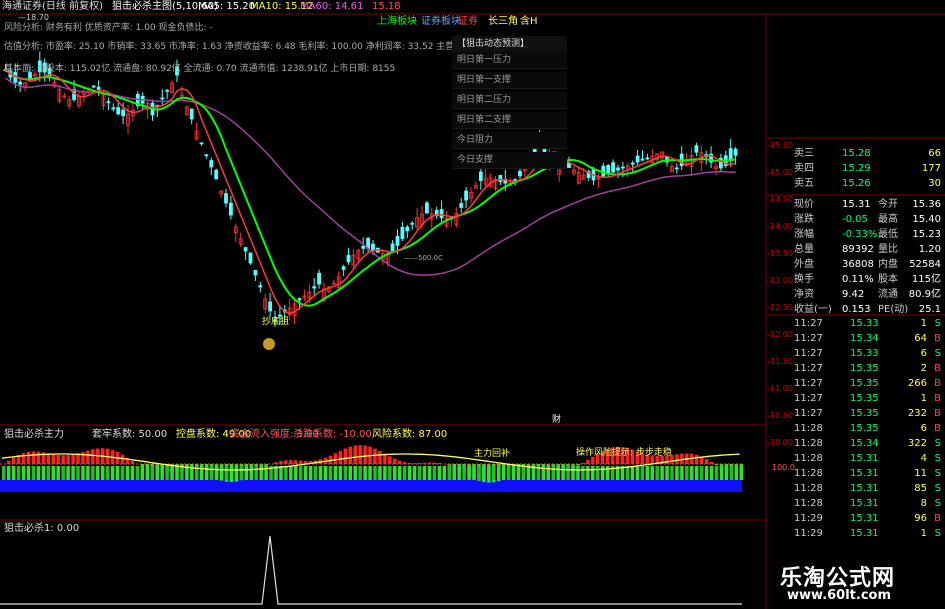 The width and height of the screenshot is (945, 609). What do you see at coordinates (893, 309) in the screenshot?
I see `stat-label-2: PE(动)` at bounding box center [893, 309].